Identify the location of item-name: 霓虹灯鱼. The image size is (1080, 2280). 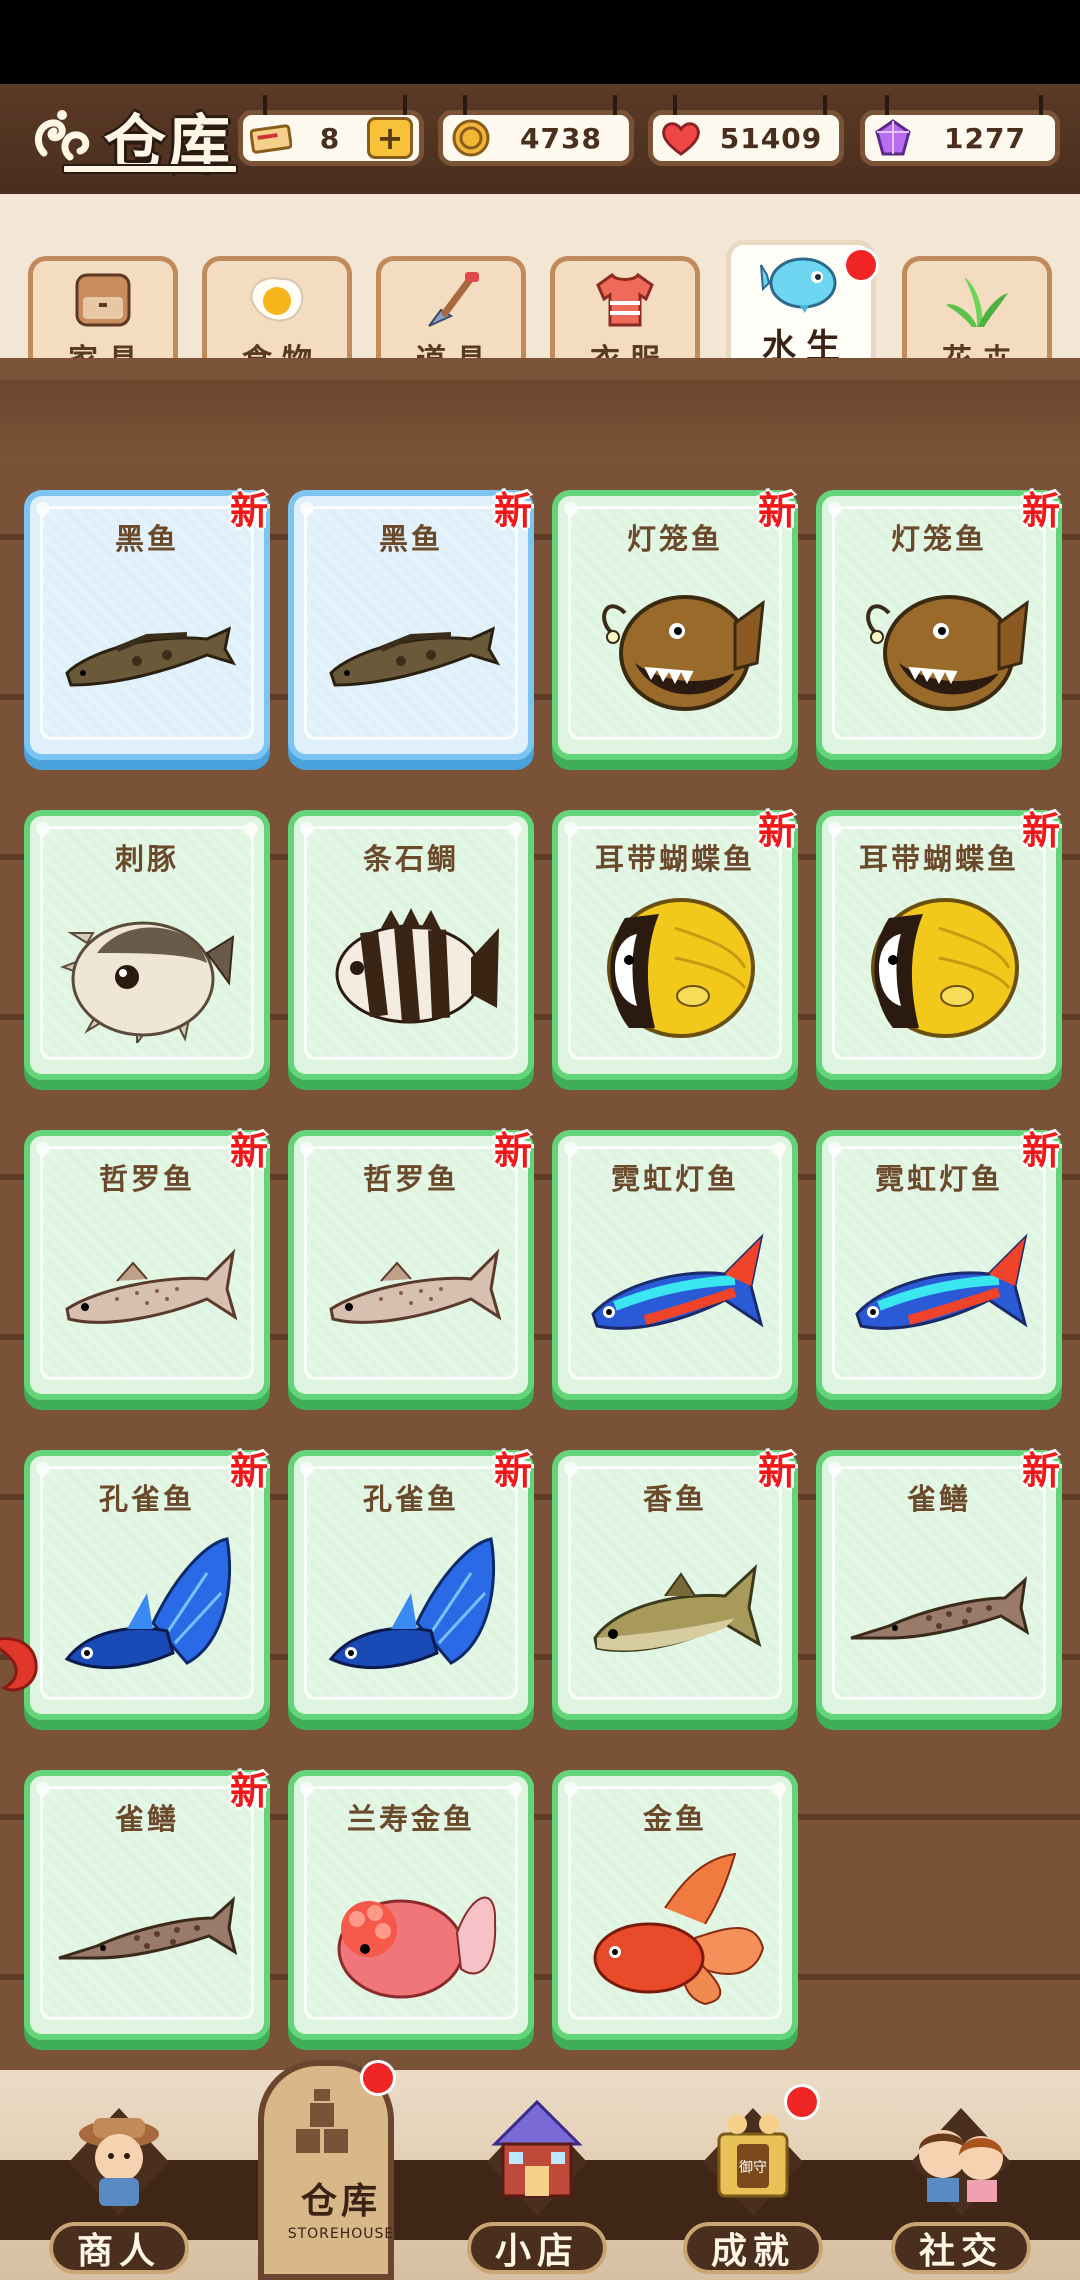
(674, 1179).